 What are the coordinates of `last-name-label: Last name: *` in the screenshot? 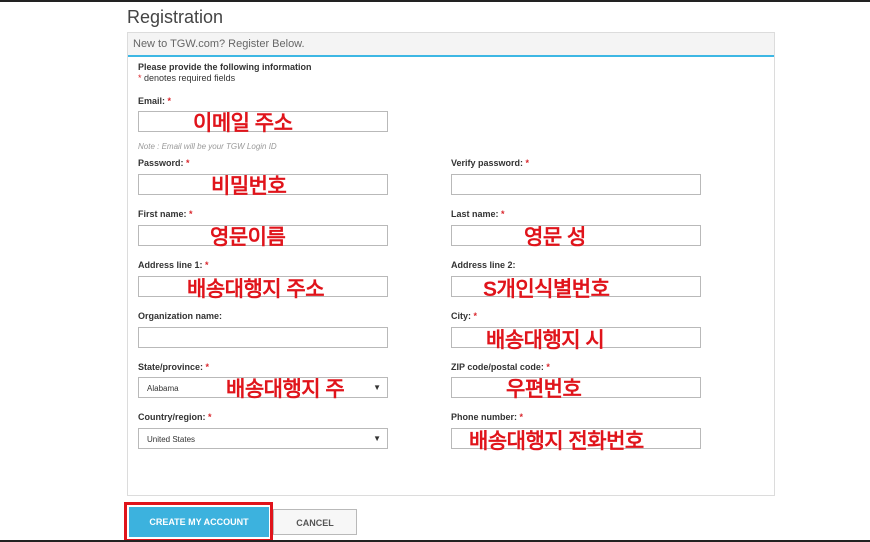 It's located at (478, 214).